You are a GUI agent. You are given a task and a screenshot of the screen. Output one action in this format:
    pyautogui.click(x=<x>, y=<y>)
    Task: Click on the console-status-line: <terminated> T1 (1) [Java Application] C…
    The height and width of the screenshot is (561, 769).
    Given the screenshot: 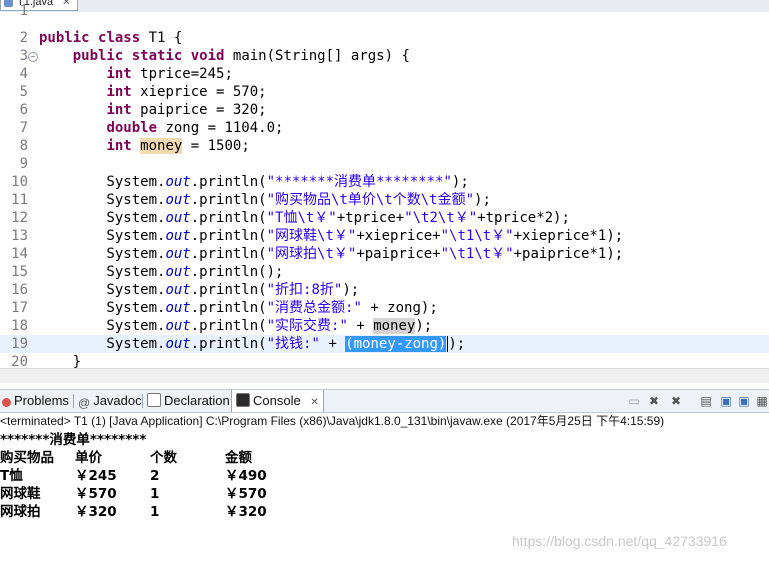 What is the action you would take?
    pyautogui.click(x=332, y=421)
    